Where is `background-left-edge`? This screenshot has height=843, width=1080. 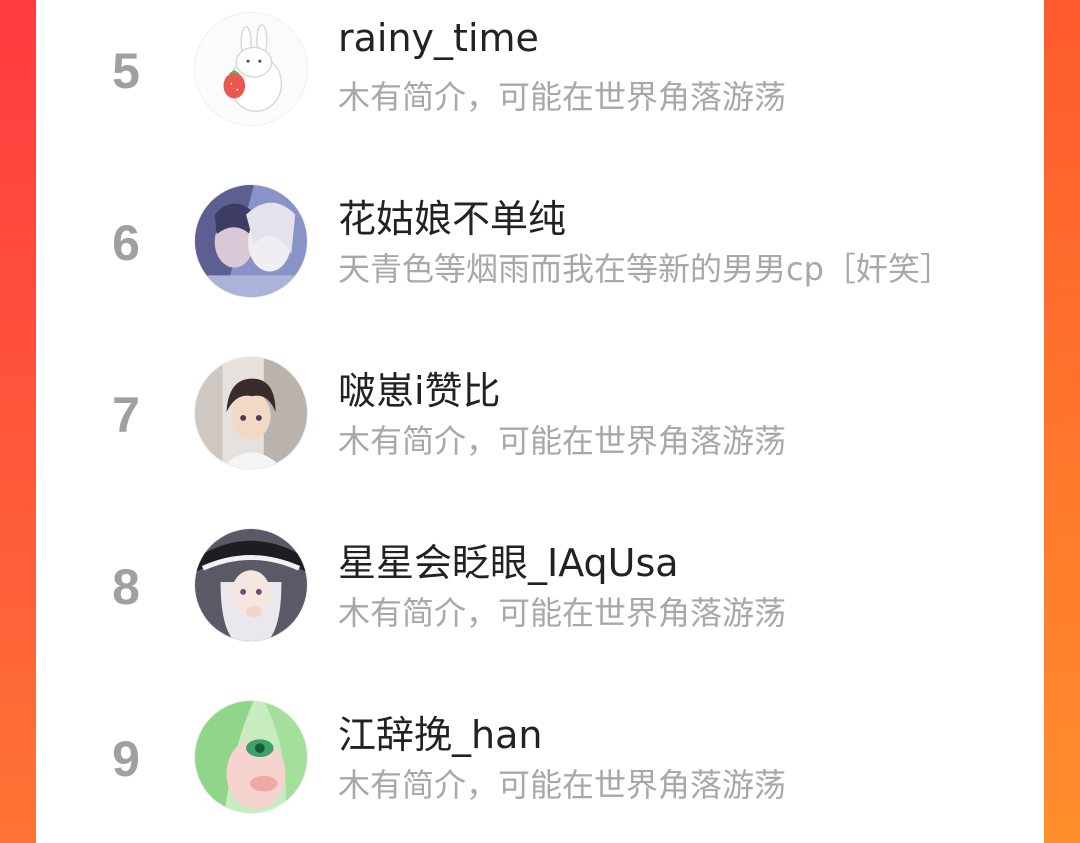
background-left-edge is located at coordinates (18, 421).